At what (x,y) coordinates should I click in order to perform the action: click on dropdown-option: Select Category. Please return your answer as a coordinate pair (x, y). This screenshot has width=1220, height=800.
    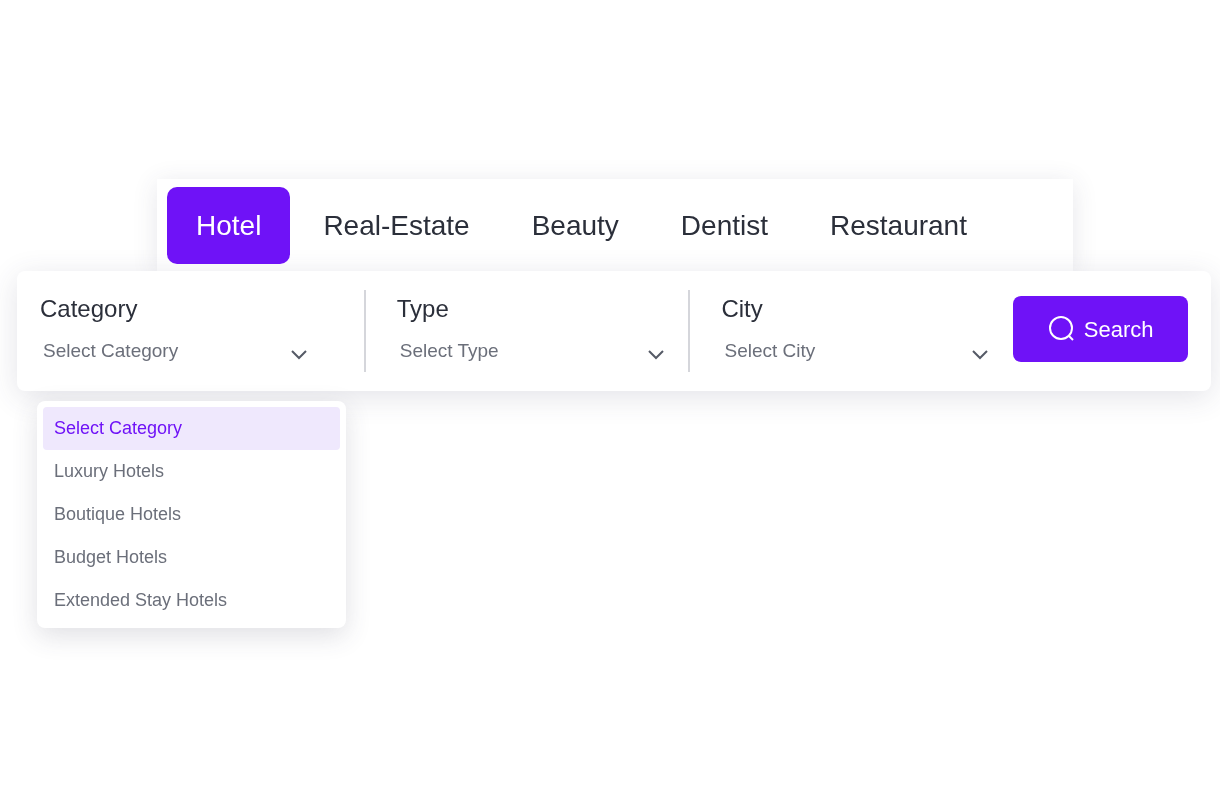
    Looking at the image, I should click on (191, 428).